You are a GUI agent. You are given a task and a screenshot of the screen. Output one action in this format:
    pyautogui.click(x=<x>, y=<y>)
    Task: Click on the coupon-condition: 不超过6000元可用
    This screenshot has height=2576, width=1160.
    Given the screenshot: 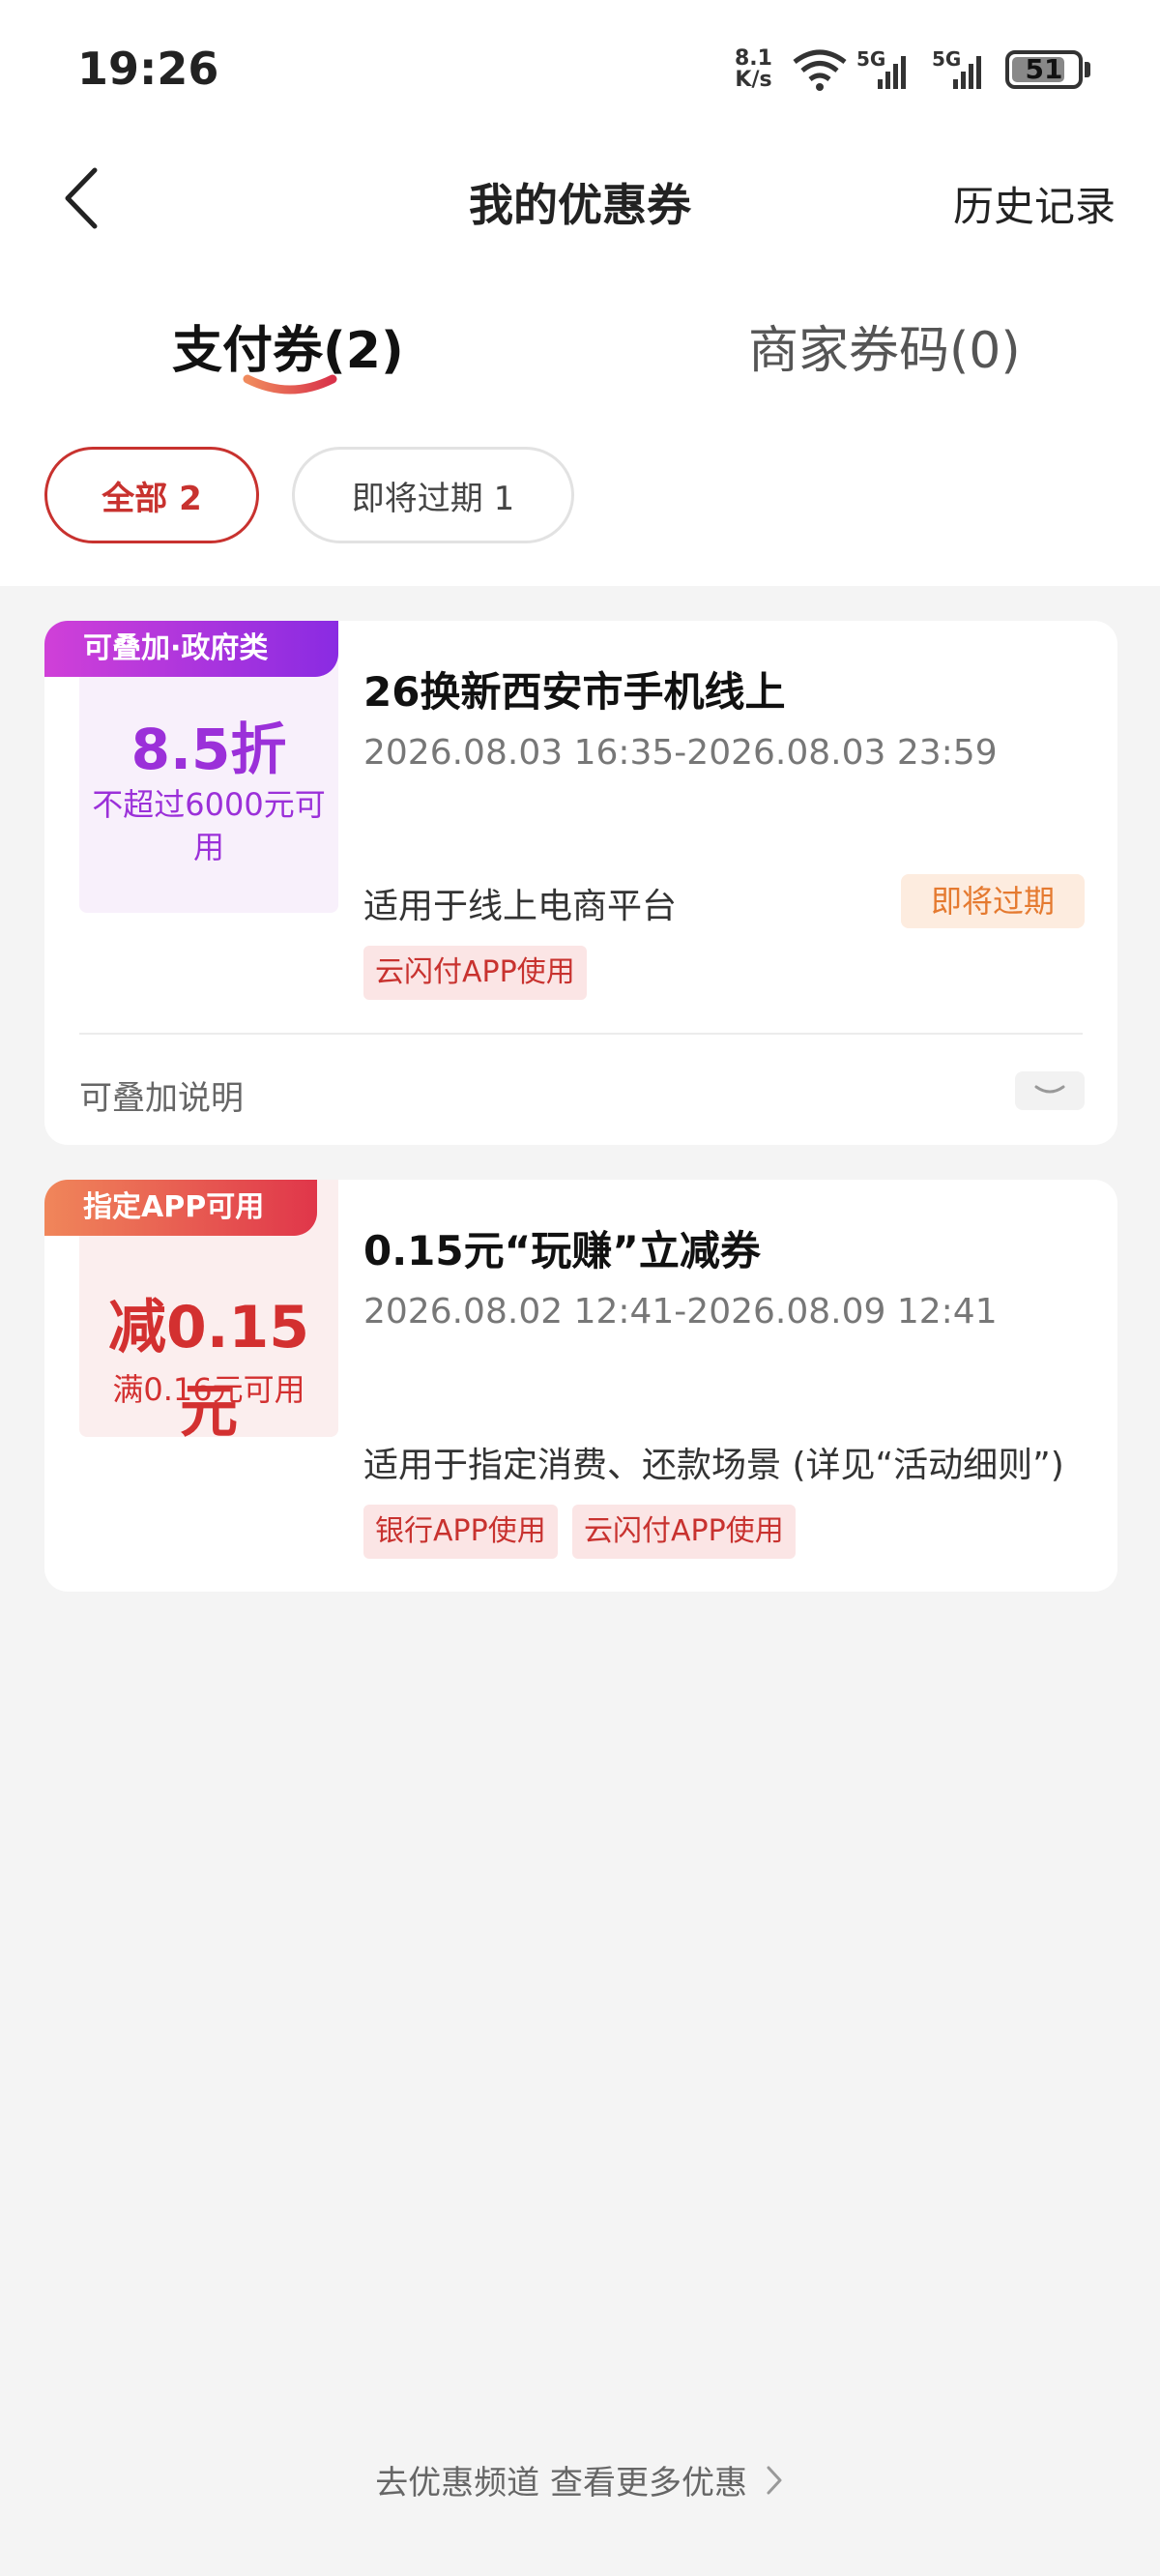 What is the action you would take?
    pyautogui.click(x=209, y=825)
    